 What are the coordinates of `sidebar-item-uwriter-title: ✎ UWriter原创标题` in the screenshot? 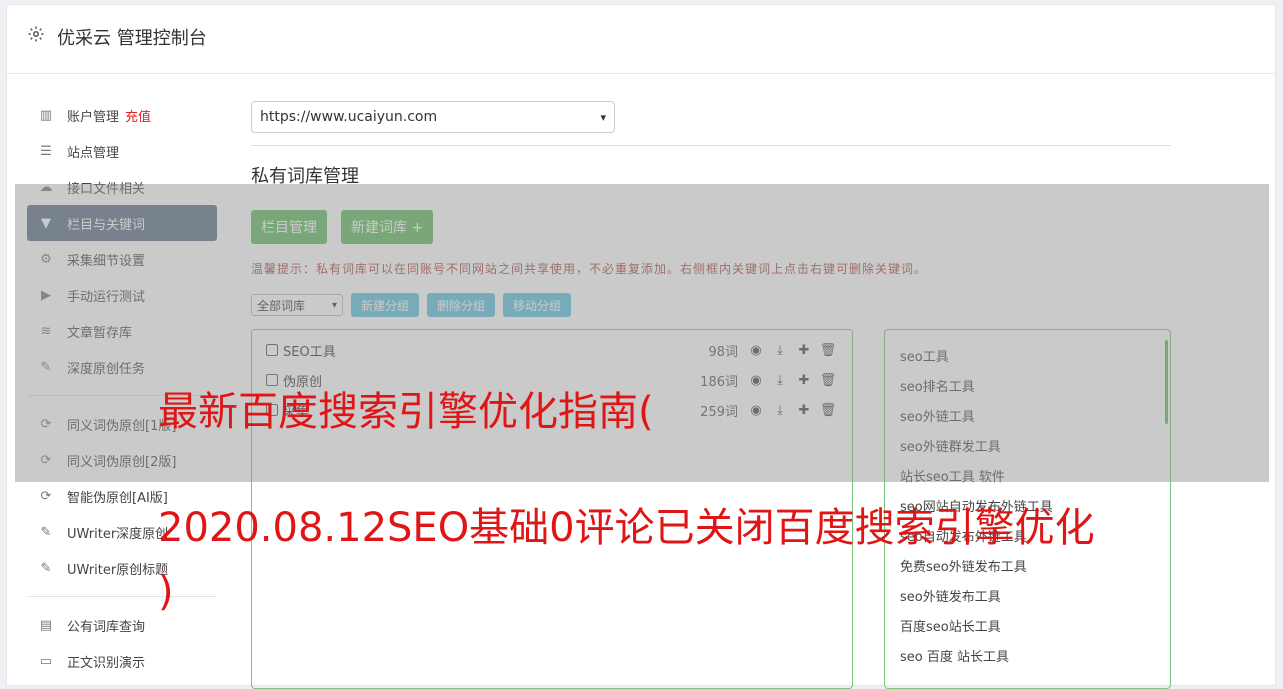 It's located at (122, 568).